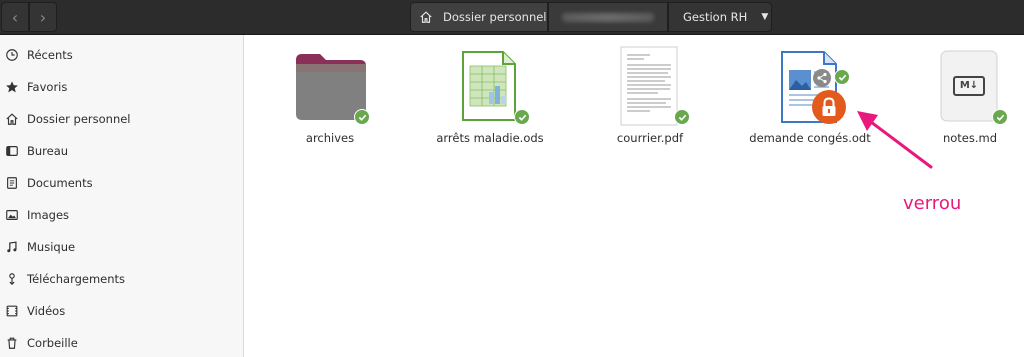 The width and height of the screenshot is (1024, 357). Describe the element at coordinates (52, 343) in the screenshot. I see `sidebar-item-label: Corbeille` at that location.